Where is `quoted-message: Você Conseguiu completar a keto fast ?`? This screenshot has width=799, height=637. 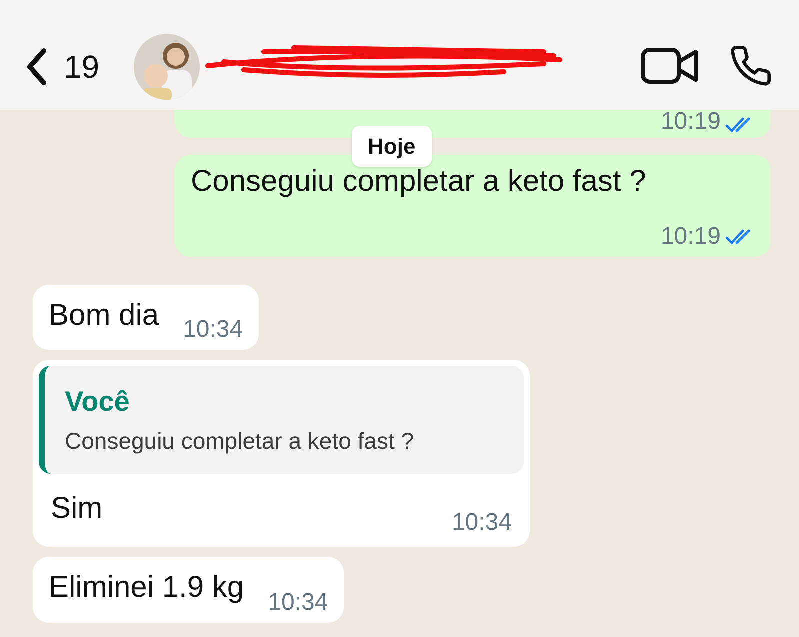 quoted-message: Você Conseguiu completar a keto fast ? is located at coordinates (281, 420).